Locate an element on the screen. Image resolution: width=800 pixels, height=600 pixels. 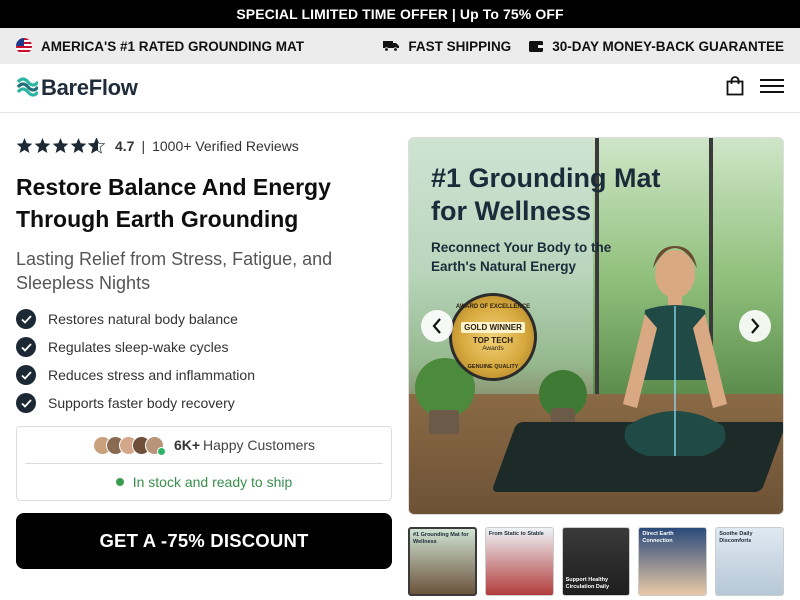
shipping-info: FAST SHIPPING is located at coordinates (447, 46).